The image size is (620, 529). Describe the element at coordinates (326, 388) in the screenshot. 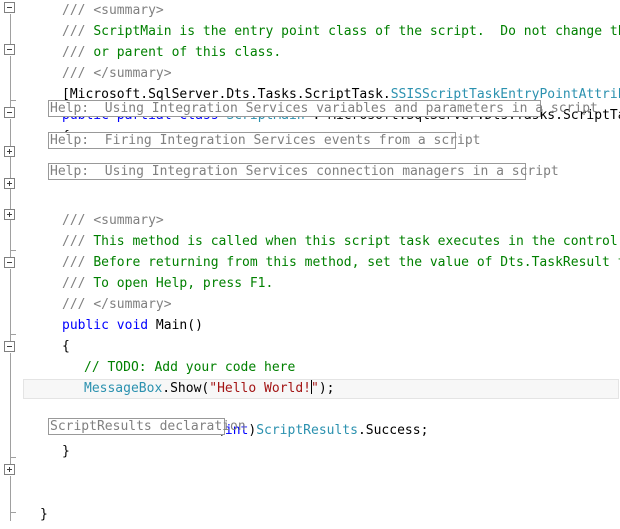

I see `code-token: );` at that location.